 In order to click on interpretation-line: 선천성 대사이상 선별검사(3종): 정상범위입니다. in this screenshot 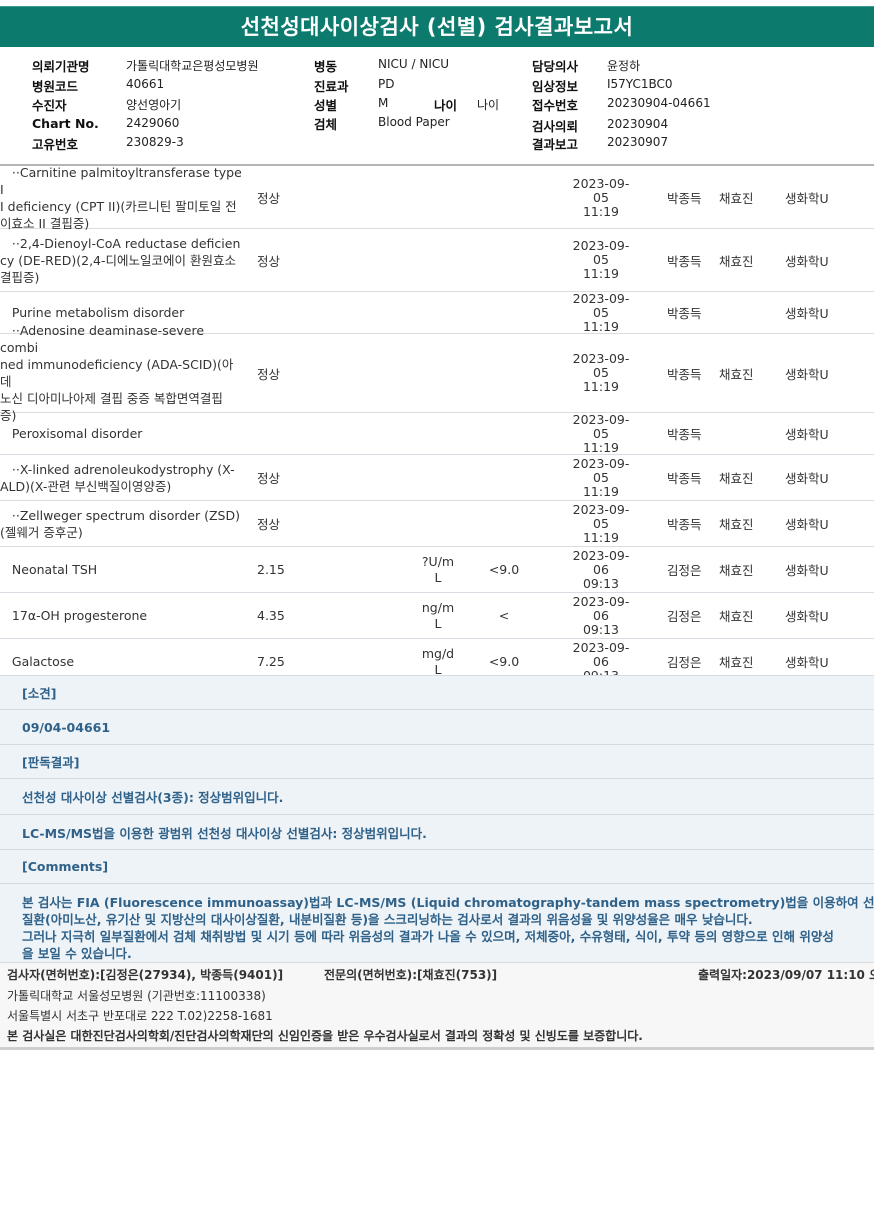, I will do `click(437, 797)`.